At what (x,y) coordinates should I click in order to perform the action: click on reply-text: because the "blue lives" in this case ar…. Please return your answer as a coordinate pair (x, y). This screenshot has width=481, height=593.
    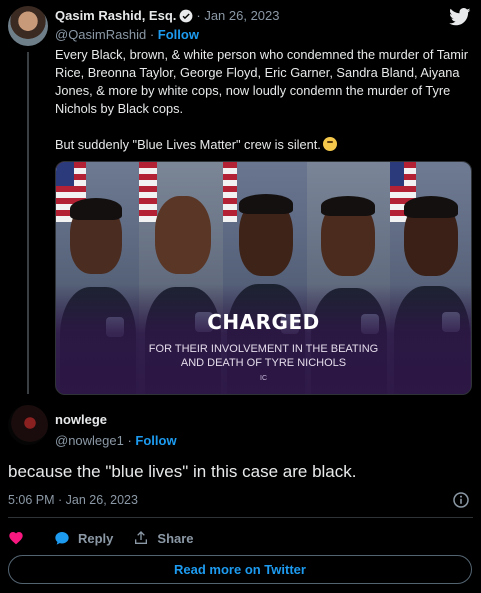
    Looking at the image, I should click on (182, 471).